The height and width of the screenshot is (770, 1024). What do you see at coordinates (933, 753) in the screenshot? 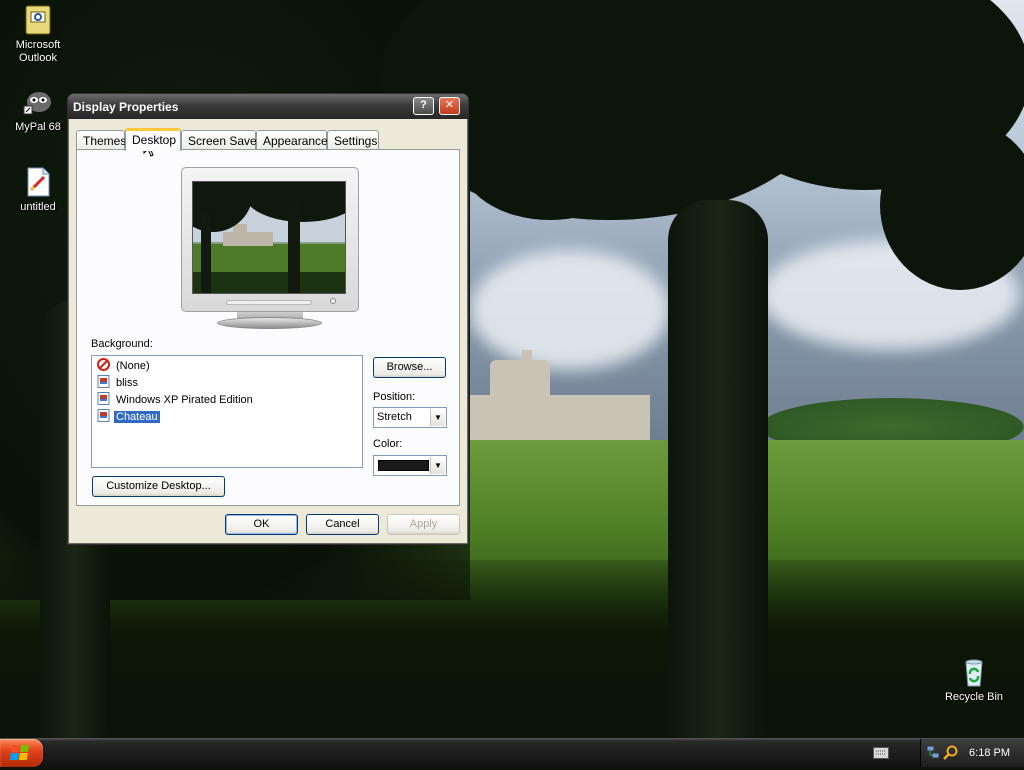
I see `network-icon` at bounding box center [933, 753].